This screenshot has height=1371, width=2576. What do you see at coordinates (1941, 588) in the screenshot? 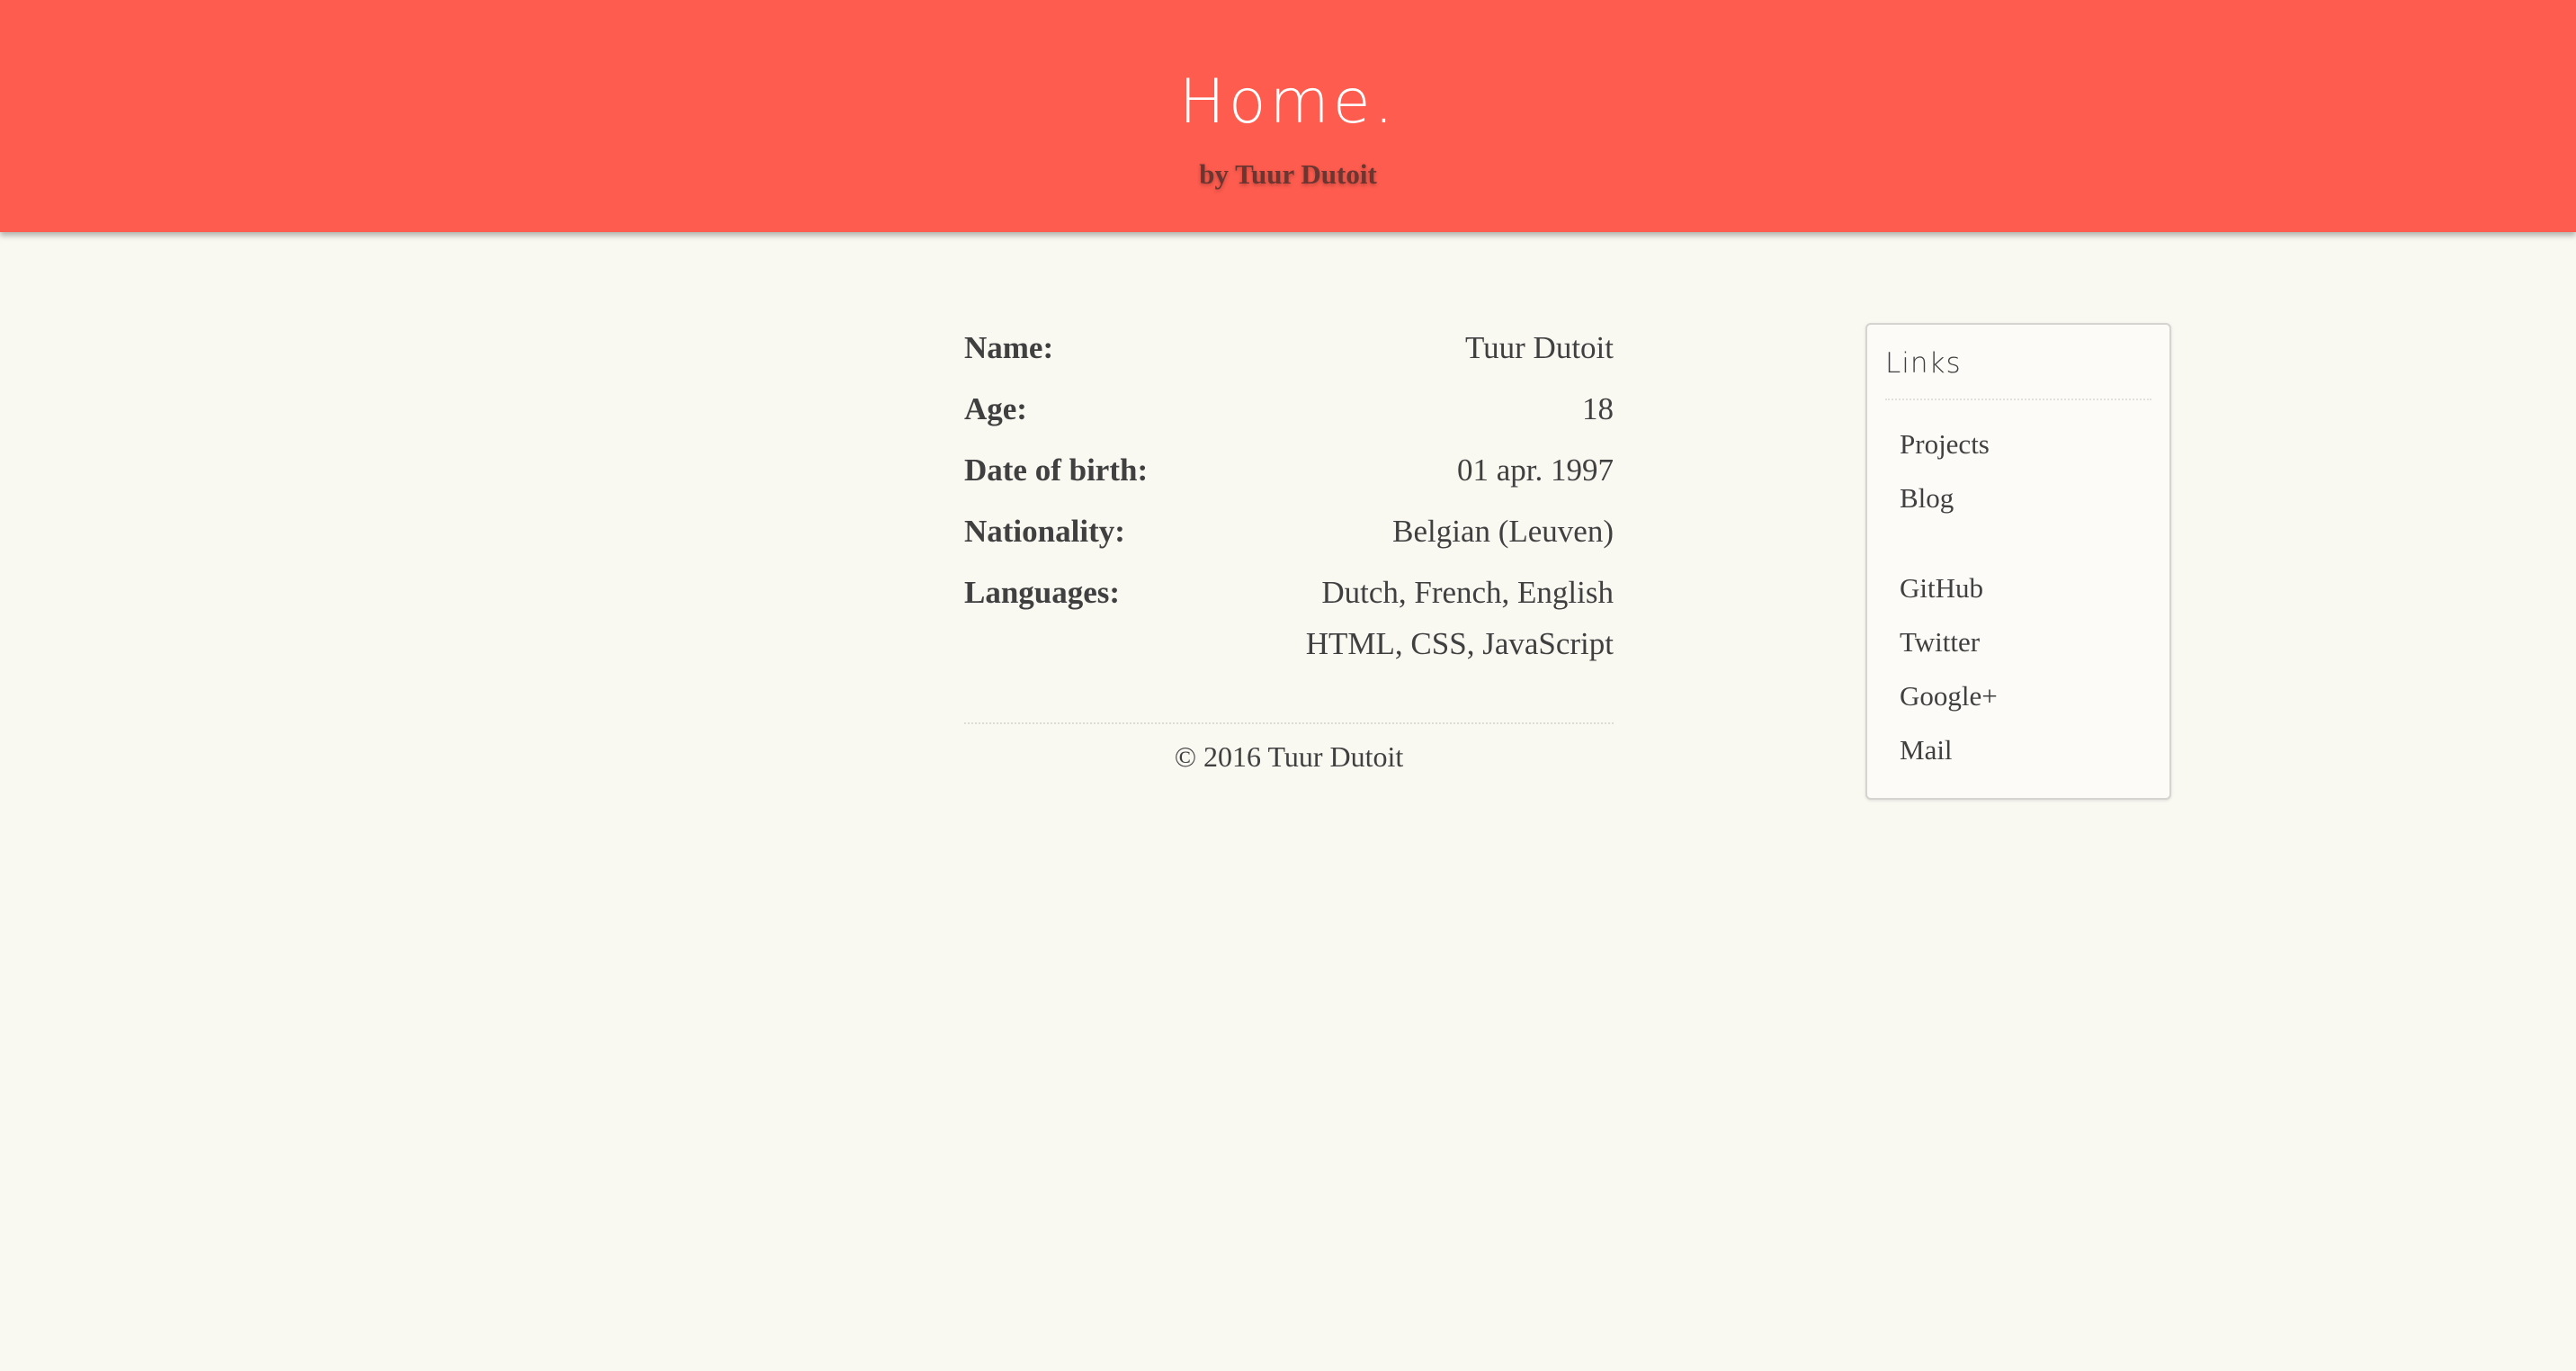
I see `link-github: GitHub` at bounding box center [1941, 588].